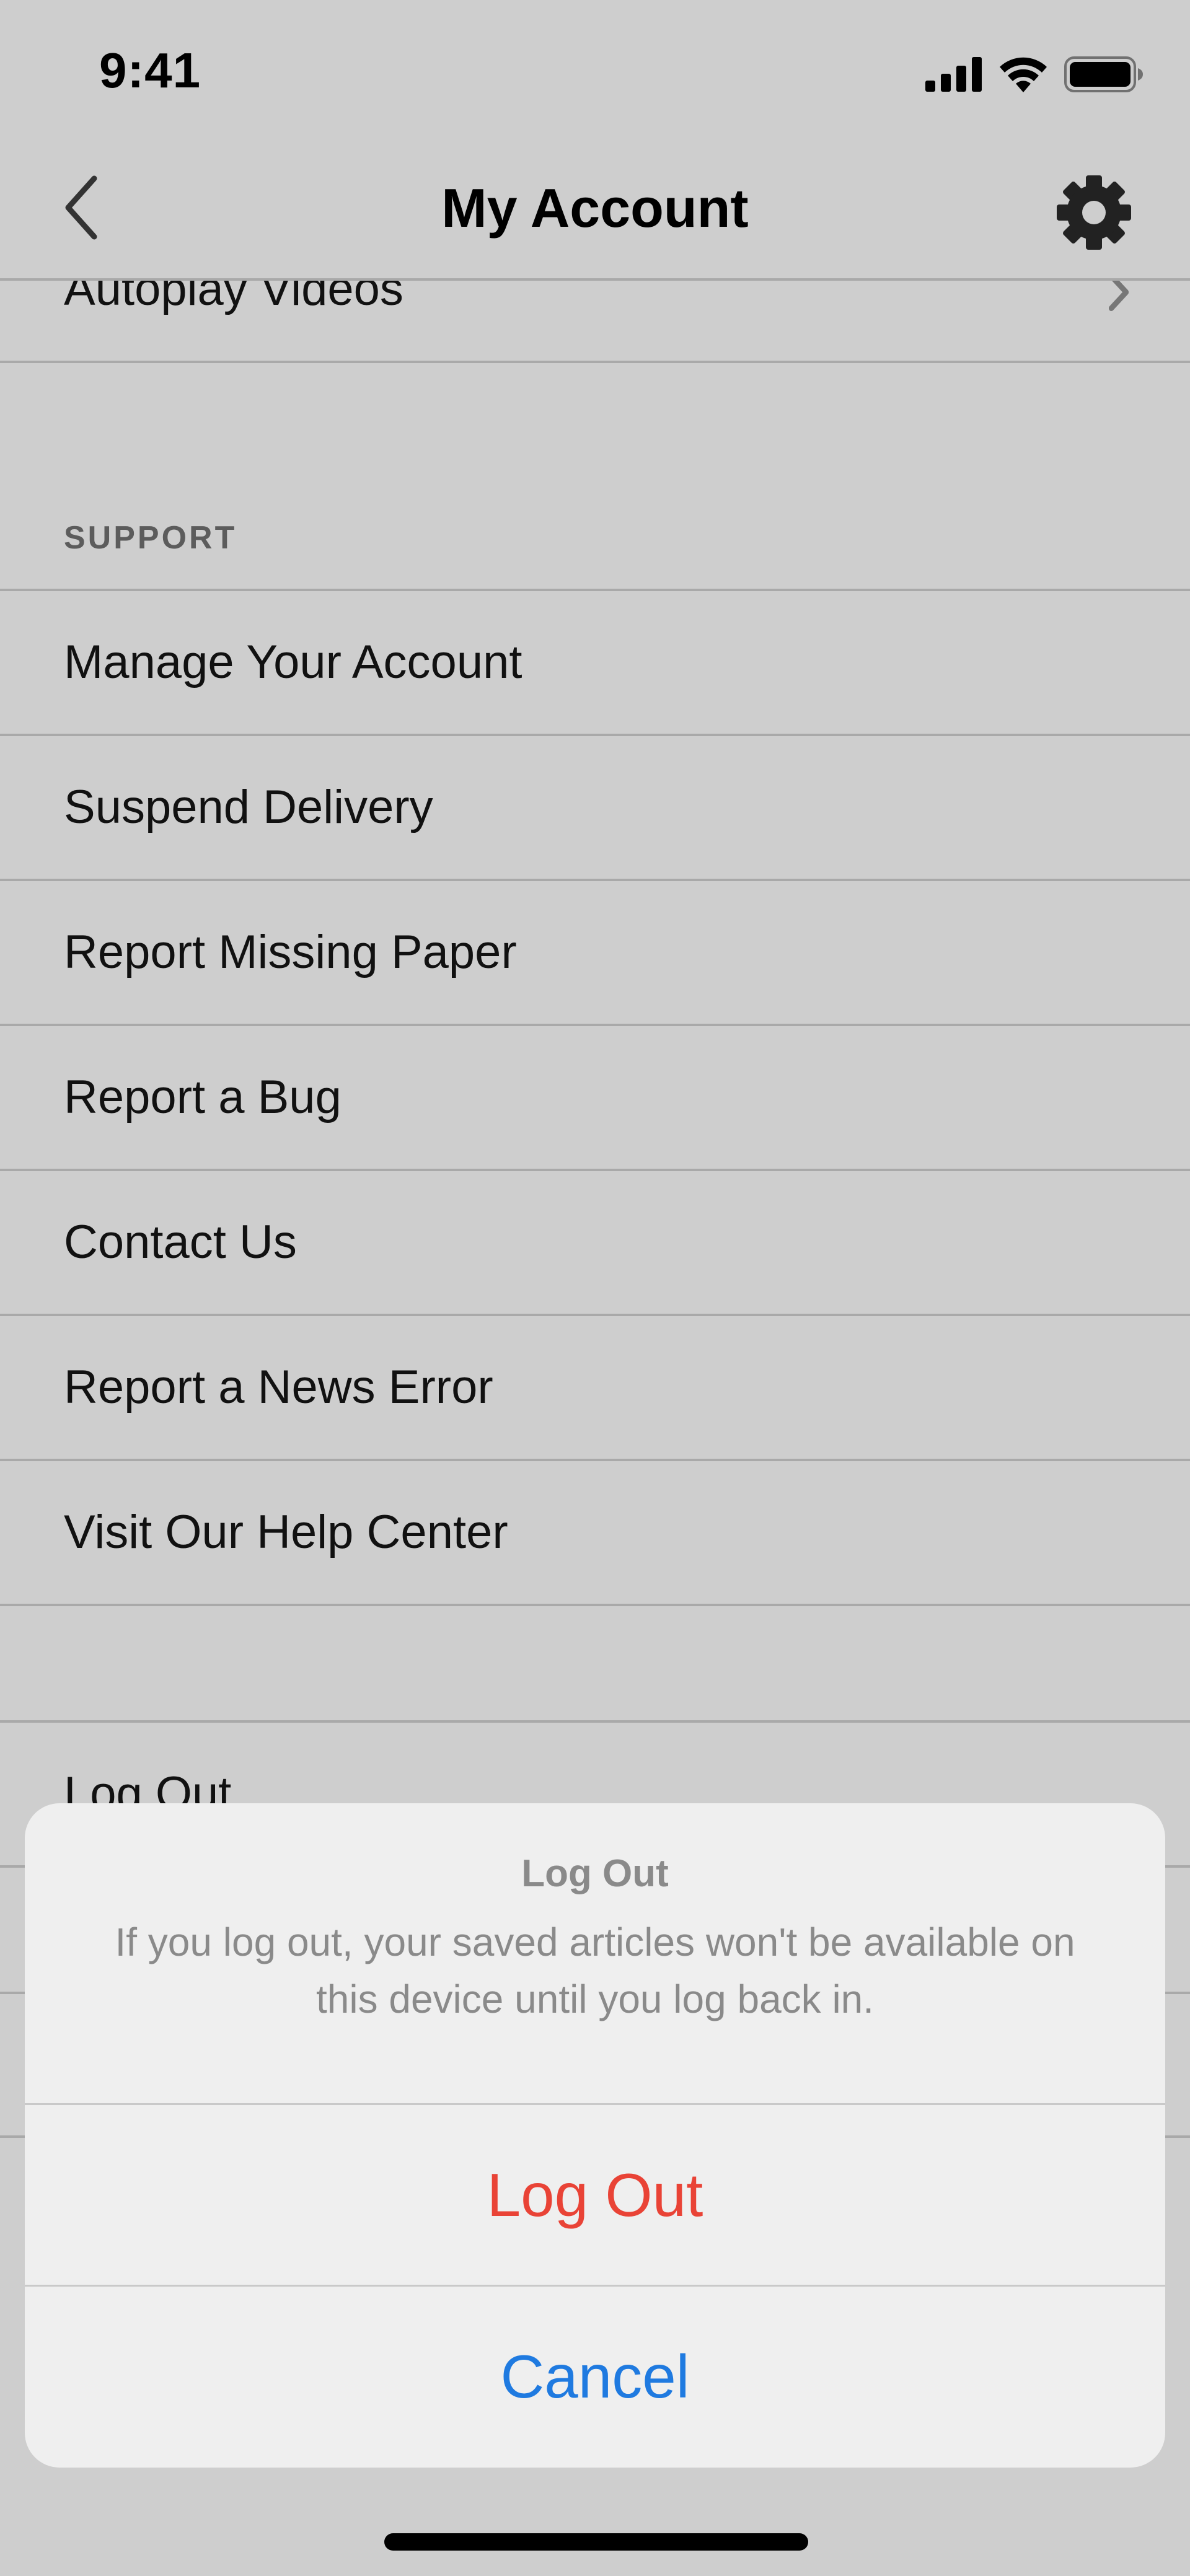 The image size is (1190, 2576). I want to click on nav-divider, so click(595, 279).